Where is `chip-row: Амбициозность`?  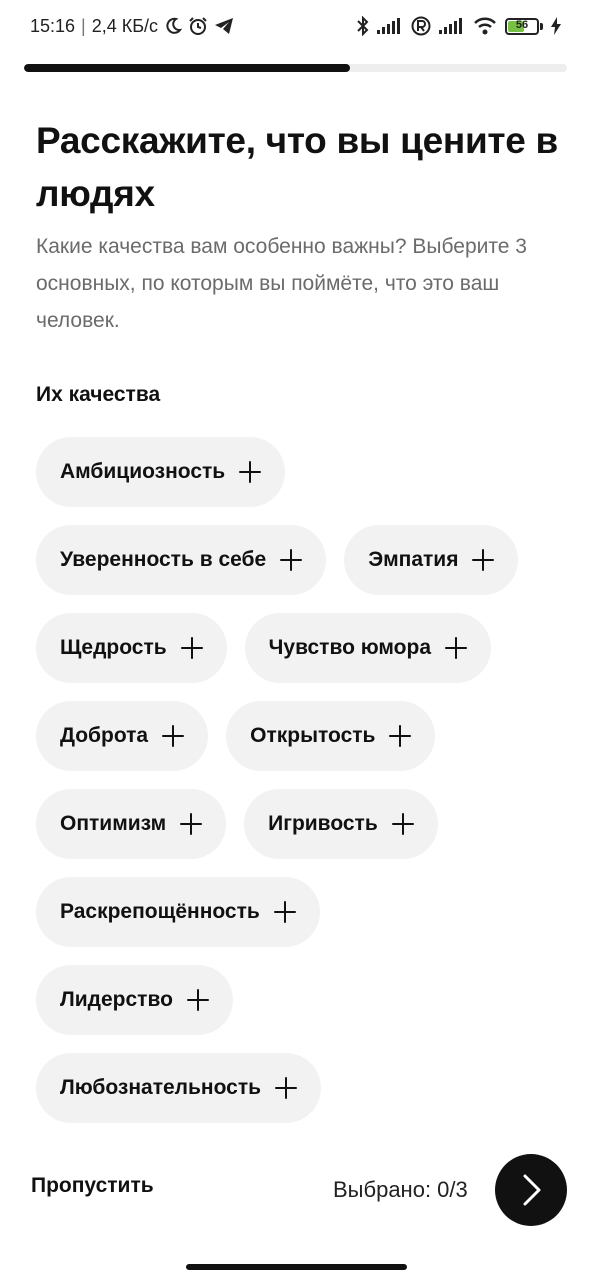
chip-row: Амбициозность is located at coordinates (296, 472).